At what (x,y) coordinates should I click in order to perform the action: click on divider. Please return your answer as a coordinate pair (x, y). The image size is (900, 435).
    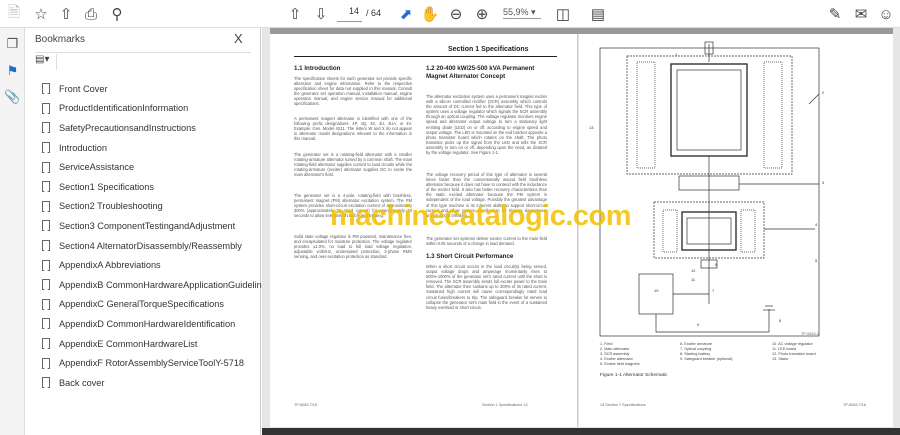
    Looking at the image, I should click on (143, 52).